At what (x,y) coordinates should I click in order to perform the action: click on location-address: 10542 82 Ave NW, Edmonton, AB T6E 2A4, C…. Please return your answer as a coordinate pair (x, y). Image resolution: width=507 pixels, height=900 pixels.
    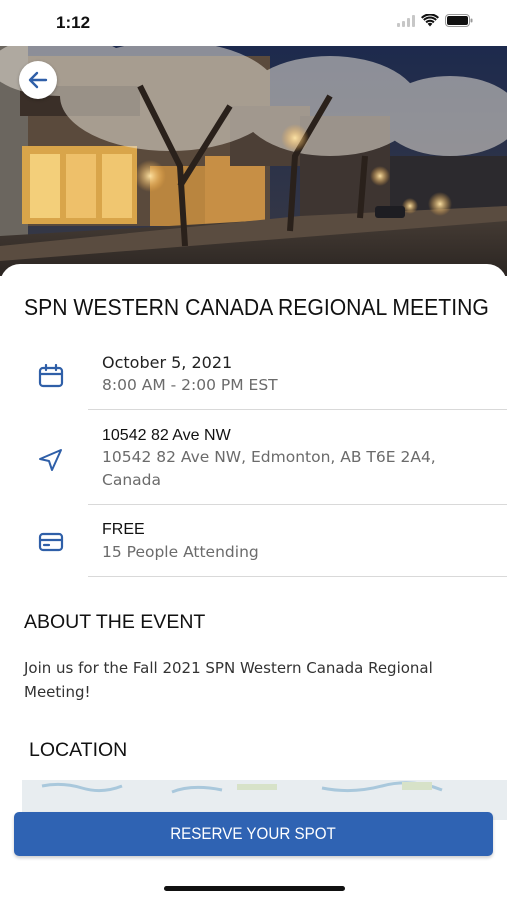
    Looking at the image, I should click on (269, 468).